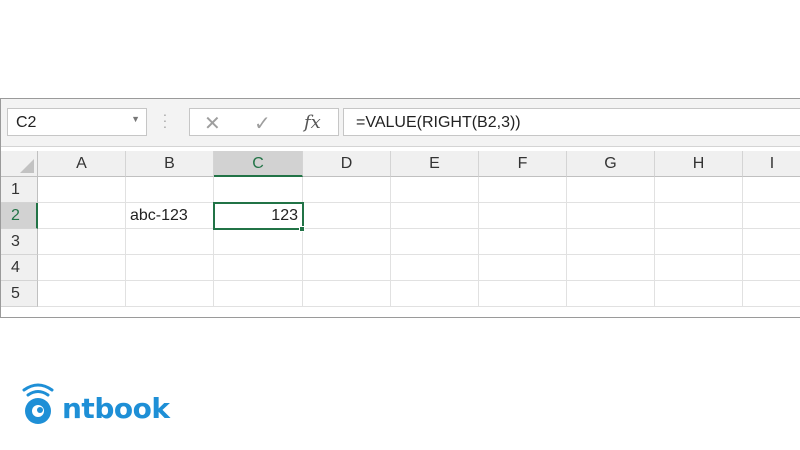 The image size is (800, 450). I want to click on name-box: C2 ▼, so click(77, 122).